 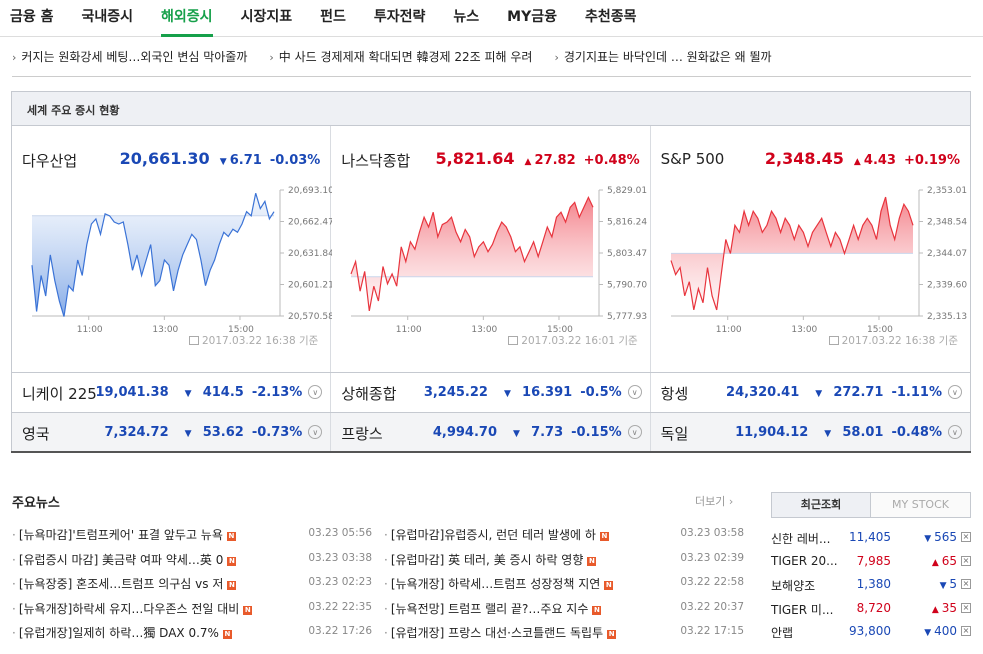 What do you see at coordinates (333, 18) in the screenshot?
I see `nav-item: 펀드` at bounding box center [333, 18].